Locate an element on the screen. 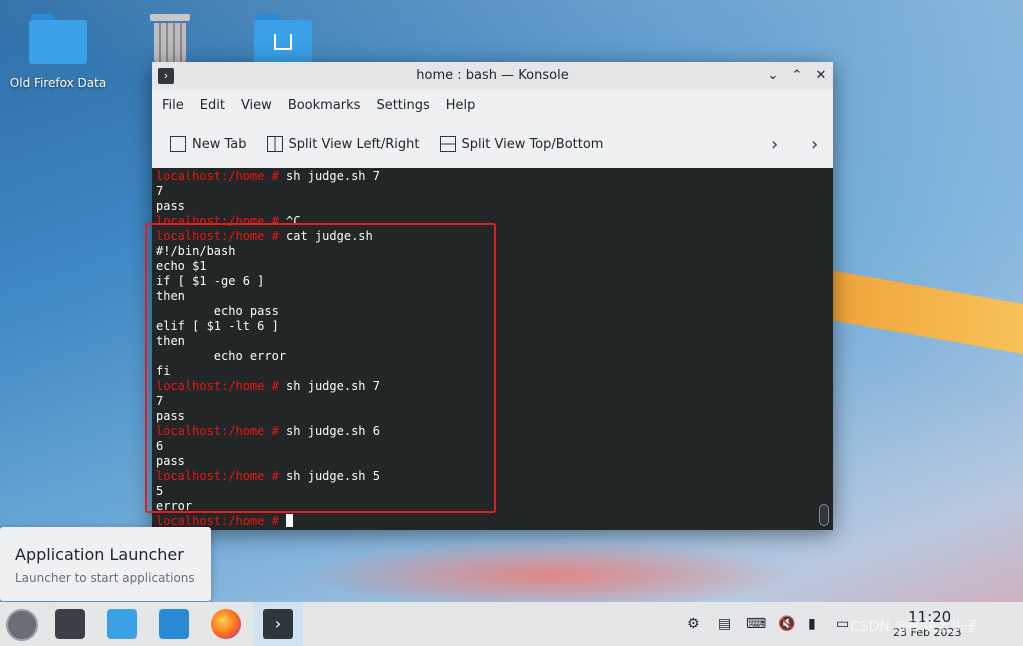 This screenshot has width=1023, height=646. home-folder-icon is located at coordinates (283, 38).